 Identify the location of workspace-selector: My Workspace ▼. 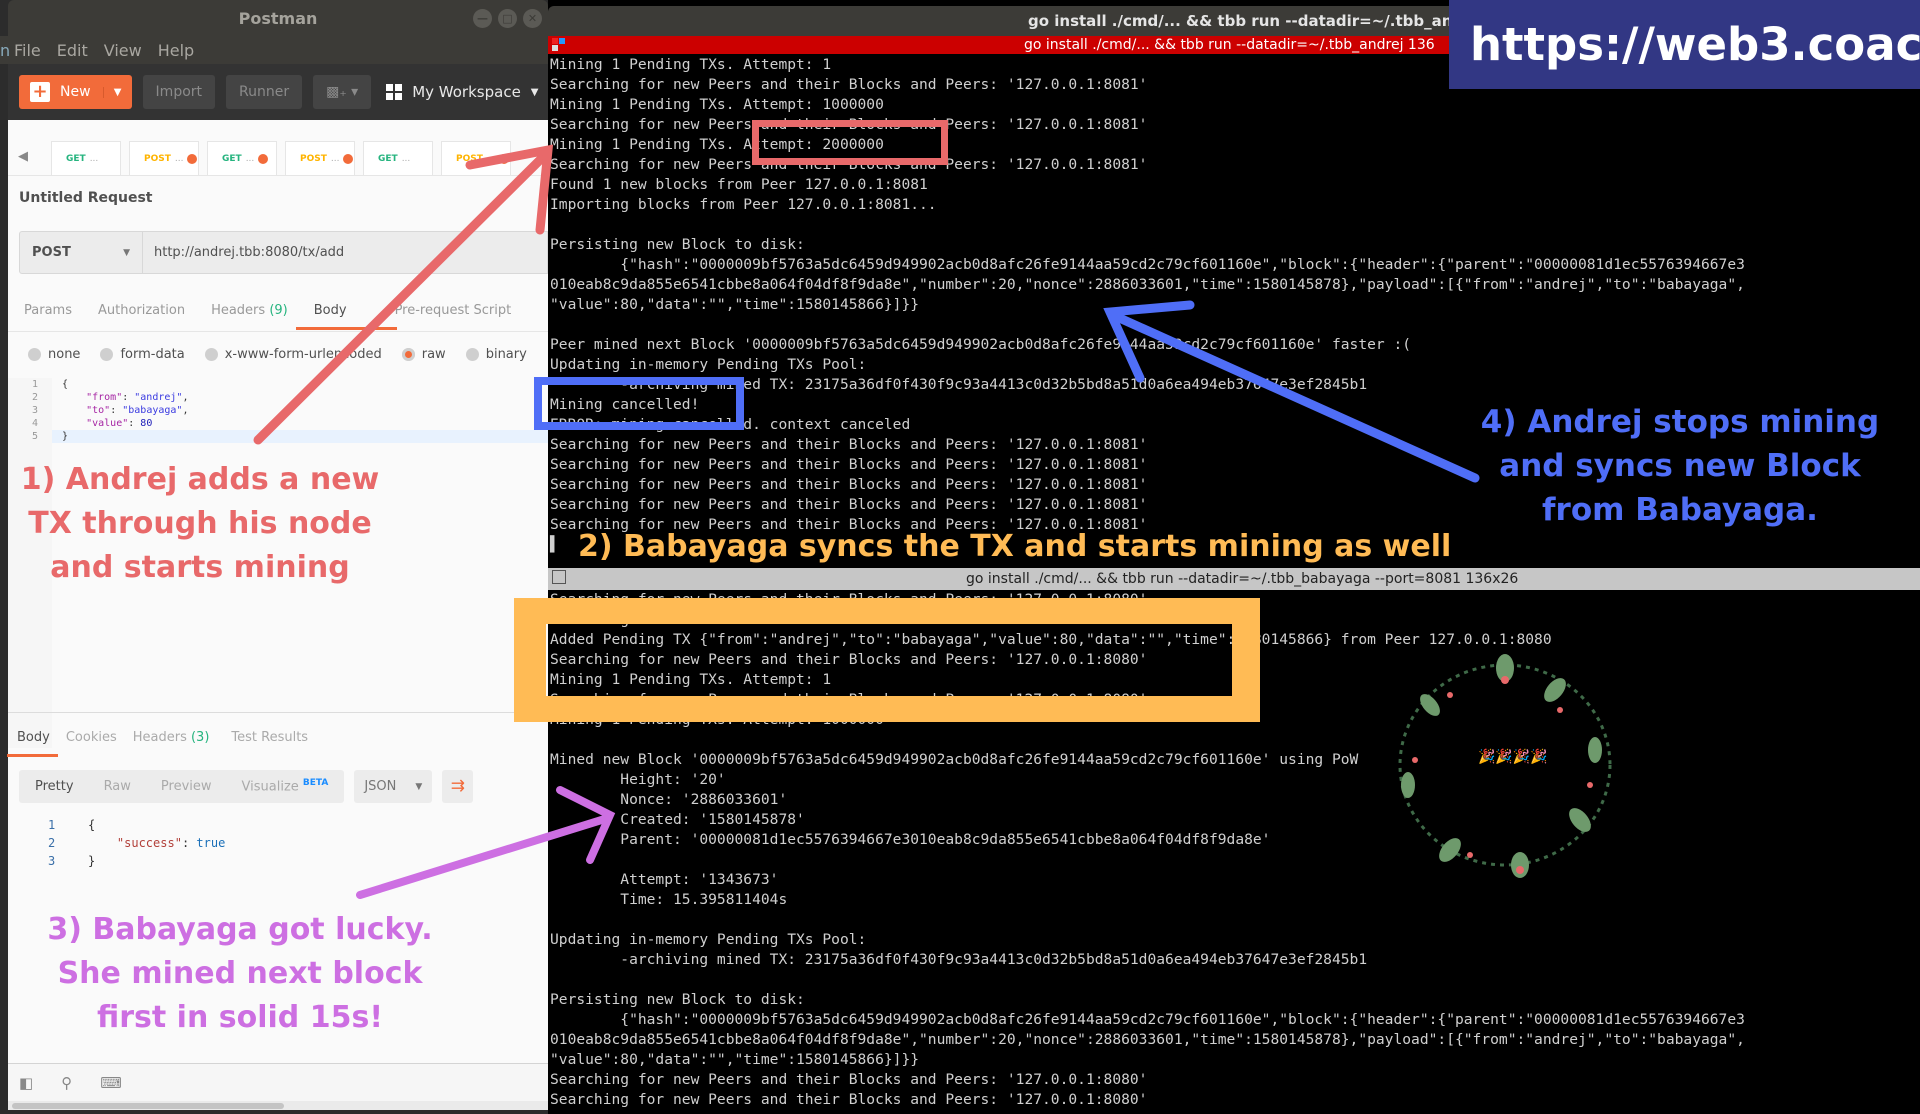
(462, 92).